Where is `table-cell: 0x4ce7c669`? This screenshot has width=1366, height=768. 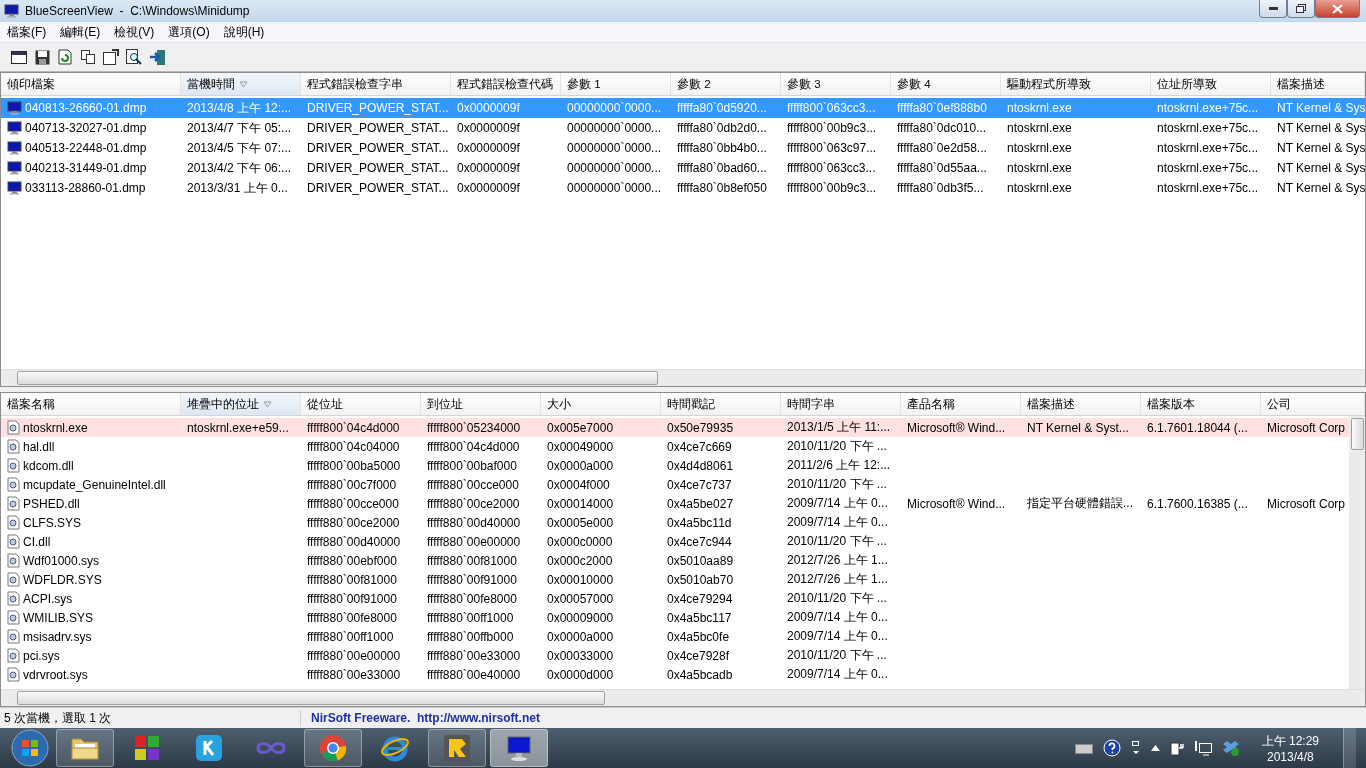
table-cell: 0x4ce7c669 is located at coordinates (699, 446).